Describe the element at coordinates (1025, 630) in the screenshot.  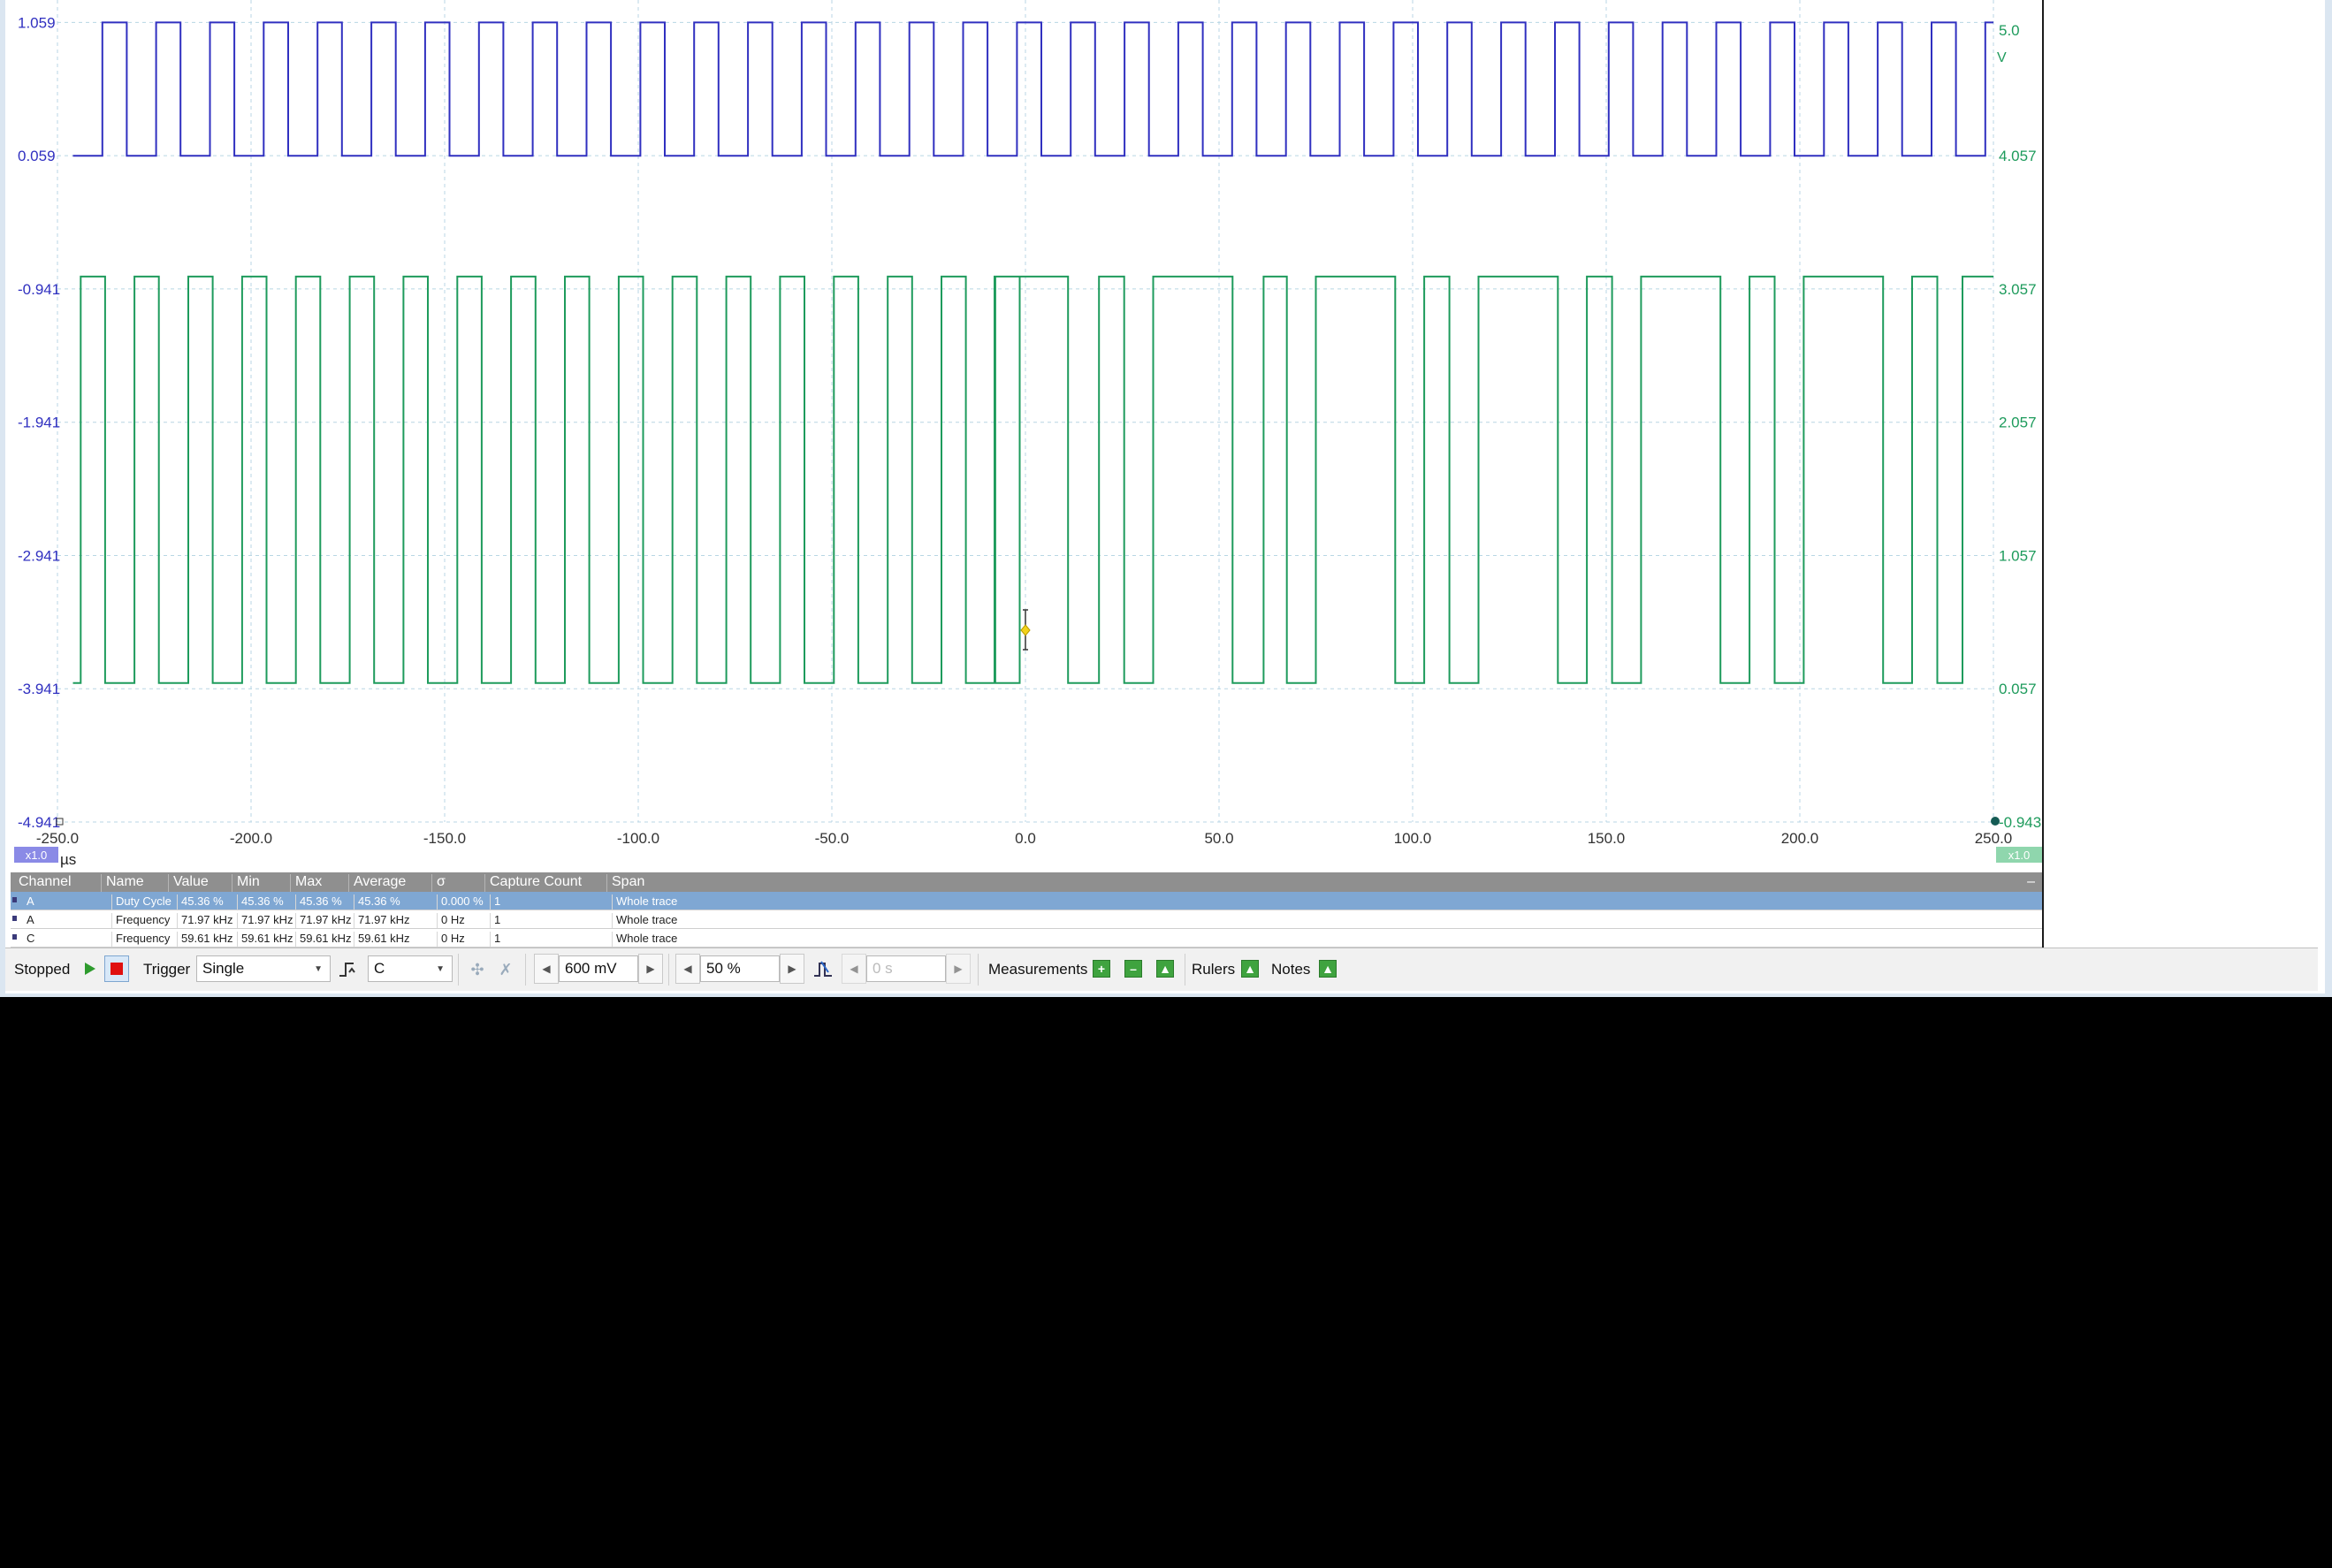
I see `trigger-marker` at that location.